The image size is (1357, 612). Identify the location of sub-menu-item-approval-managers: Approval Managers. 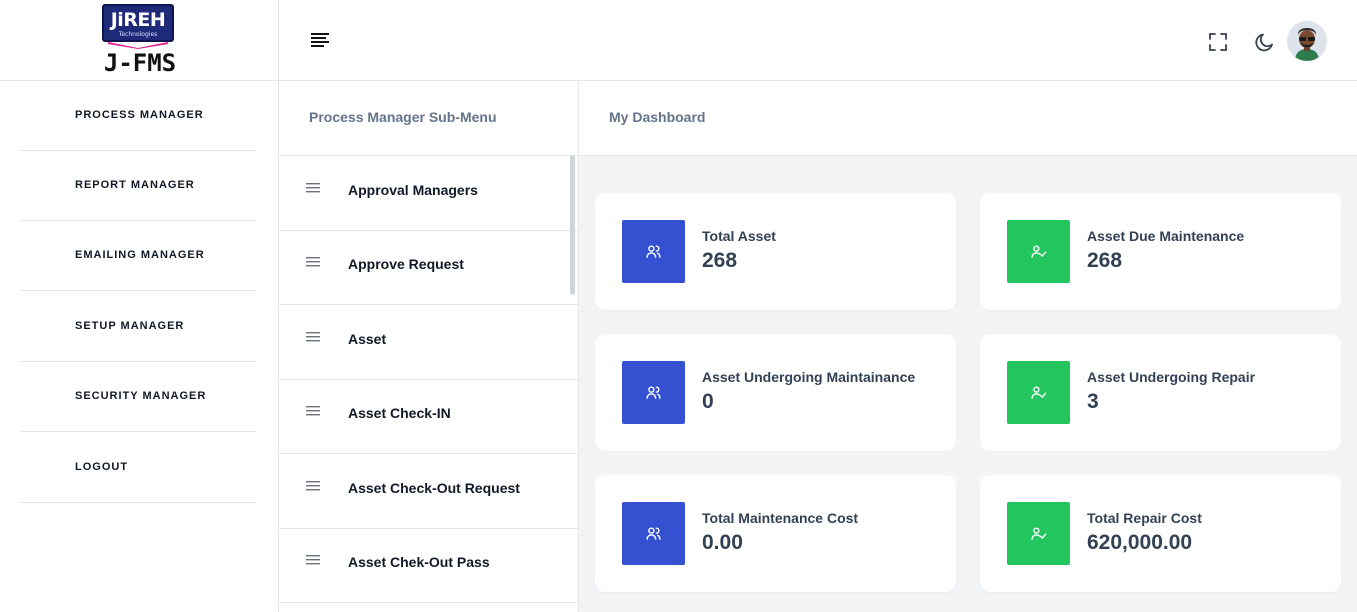
(428, 193).